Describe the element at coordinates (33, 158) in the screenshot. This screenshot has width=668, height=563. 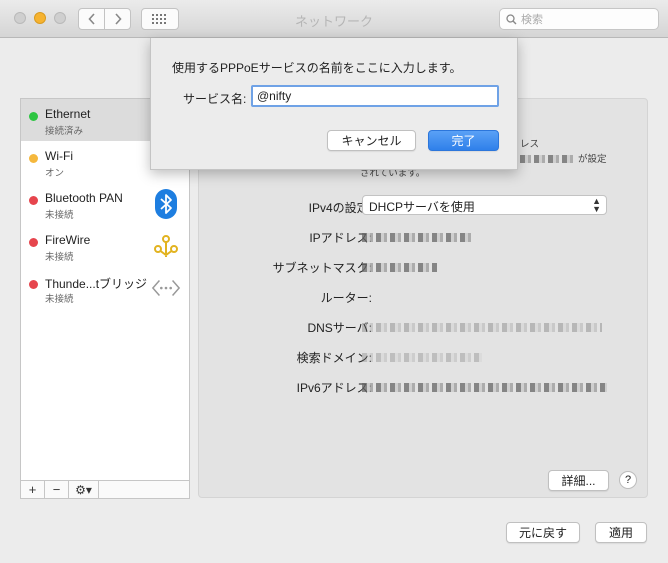
I see `status-dot-yellow` at that location.